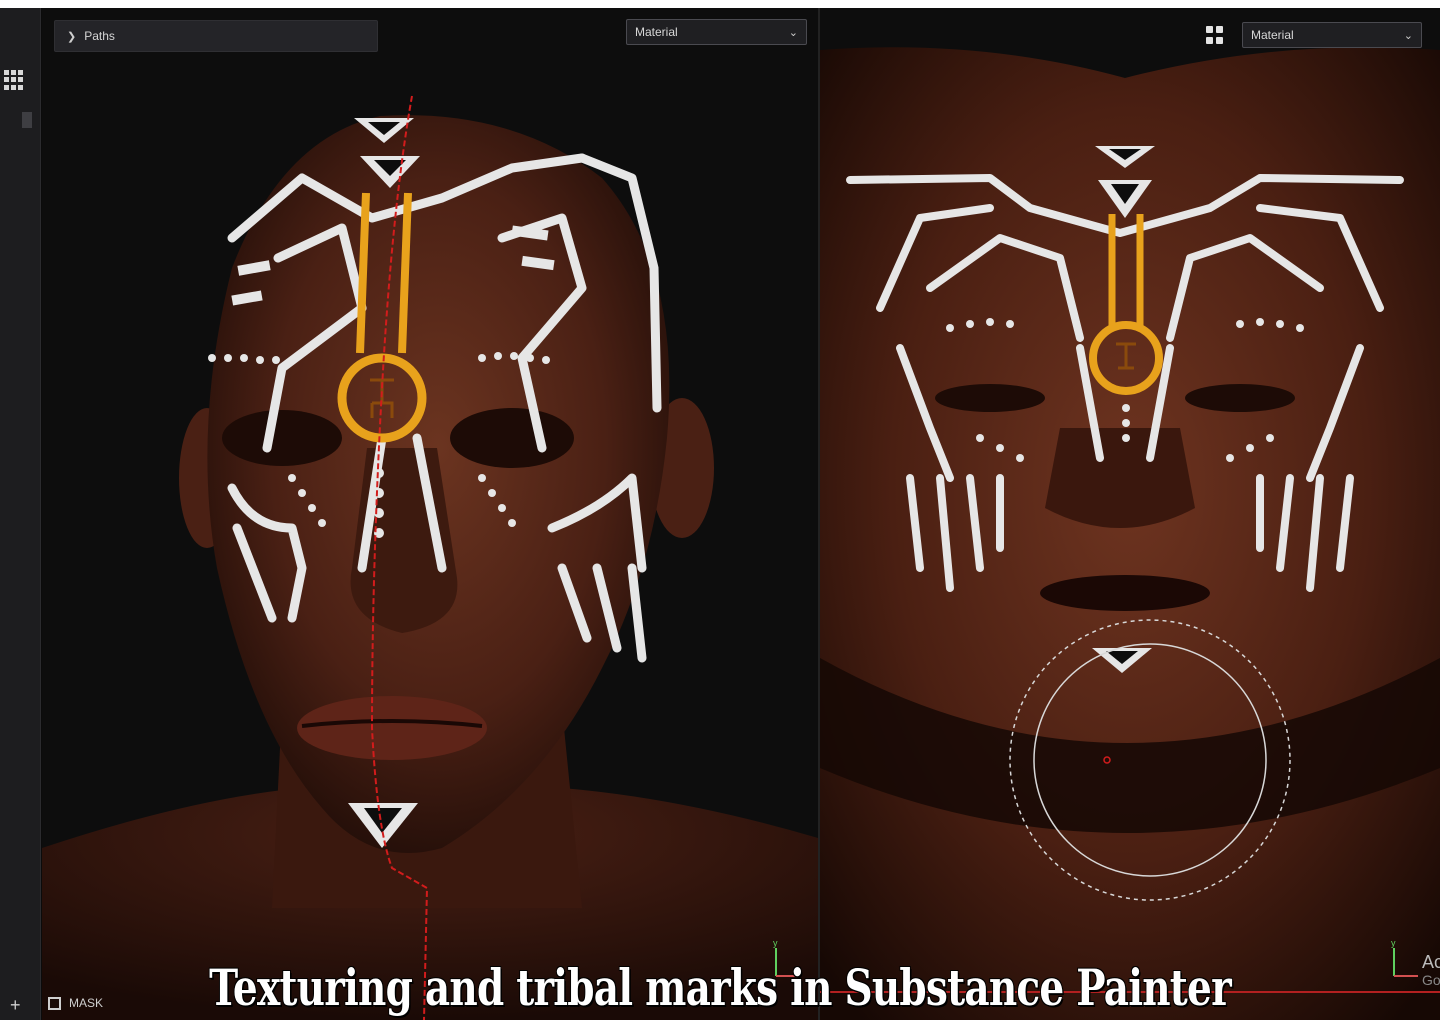 This screenshot has width=1440, height=1028. What do you see at coordinates (15, 1005) in the screenshot?
I see `plus-icon: +` at bounding box center [15, 1005].